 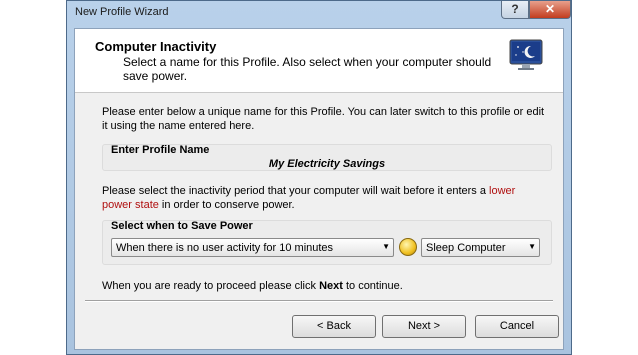 I want to click on power-action-value: Sleep Computer, so click(x=466, y=248).